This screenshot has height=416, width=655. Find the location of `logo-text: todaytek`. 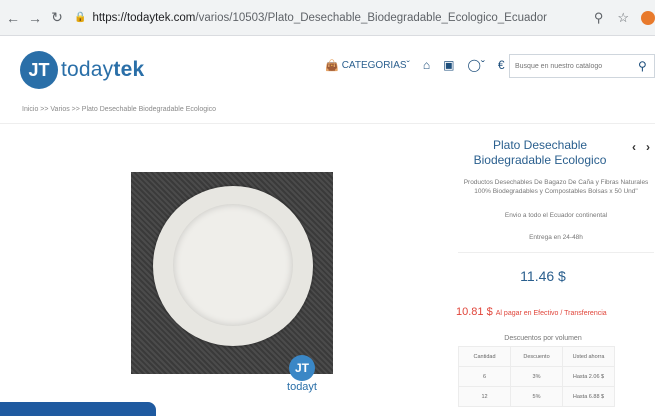

logo-text: todaytek is located at coordinates (102, 70).